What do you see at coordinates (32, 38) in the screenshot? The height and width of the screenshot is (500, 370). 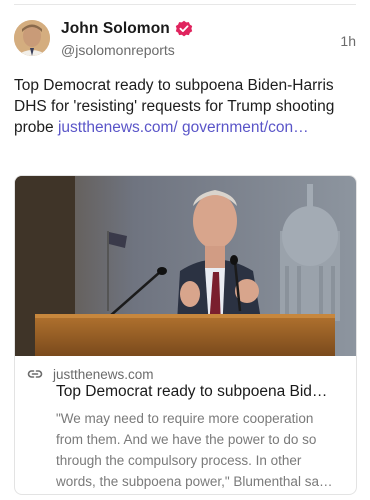 I see `avatar` at bounding box center [32, 38].